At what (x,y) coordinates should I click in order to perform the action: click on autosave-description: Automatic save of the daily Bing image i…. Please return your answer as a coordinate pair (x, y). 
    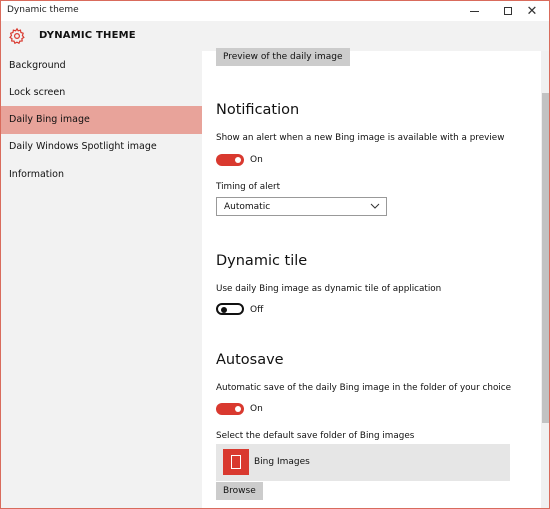
    Looking at the image, I should click on (364, 388).